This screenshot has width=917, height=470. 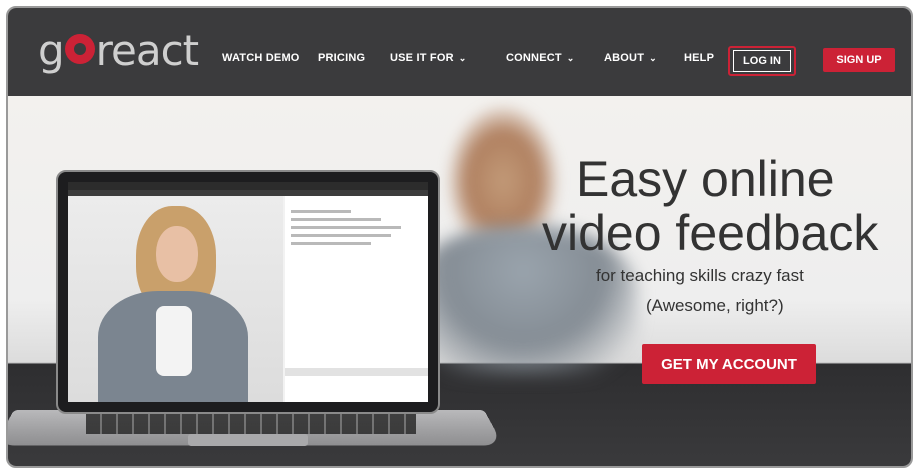 What do you see at coordinates (715, 305) in the screenshot?
I see `hero-subtitle-line2: (Awesome, right?)` at bounding box center [715, 305].